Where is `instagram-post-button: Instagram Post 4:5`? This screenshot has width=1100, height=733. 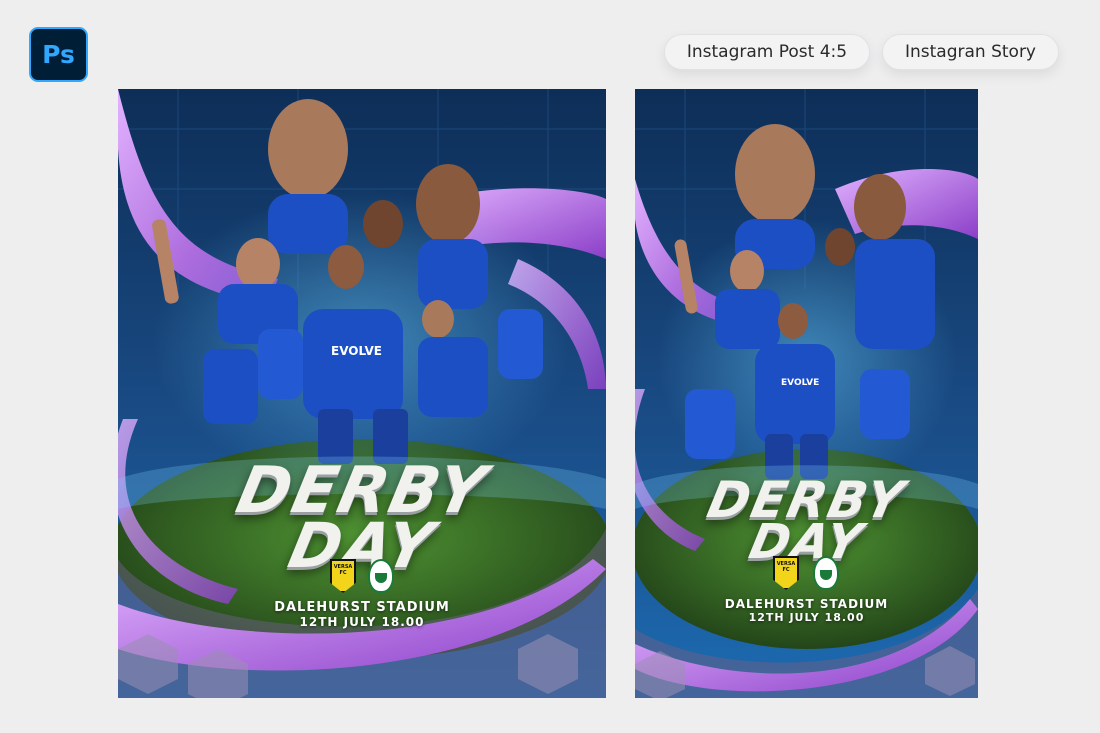
instagram-post-button: Instagram Post 4:5 is located at coordinates (767, 52).